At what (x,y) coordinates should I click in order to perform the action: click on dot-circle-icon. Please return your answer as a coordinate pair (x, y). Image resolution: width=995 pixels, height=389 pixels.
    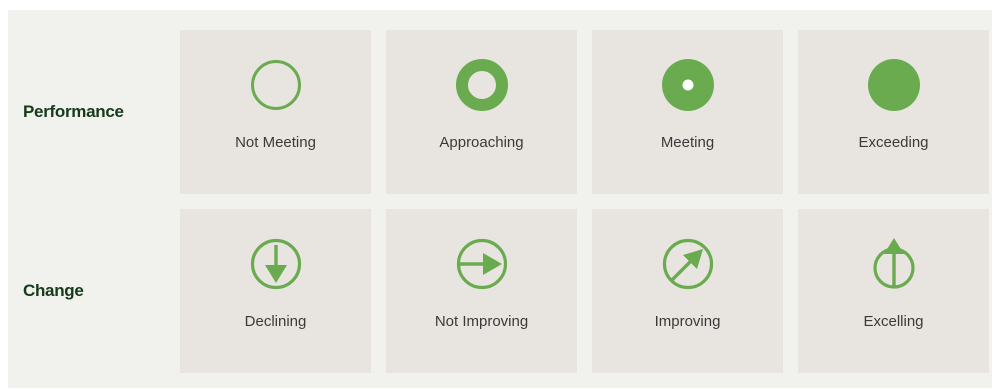
    Looking at the image, I should click on (687, 85).